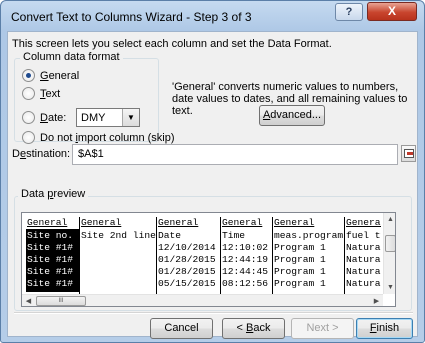  I want to click on horizontal-scrollbar: ◀ III ▶, so click(202, 300).